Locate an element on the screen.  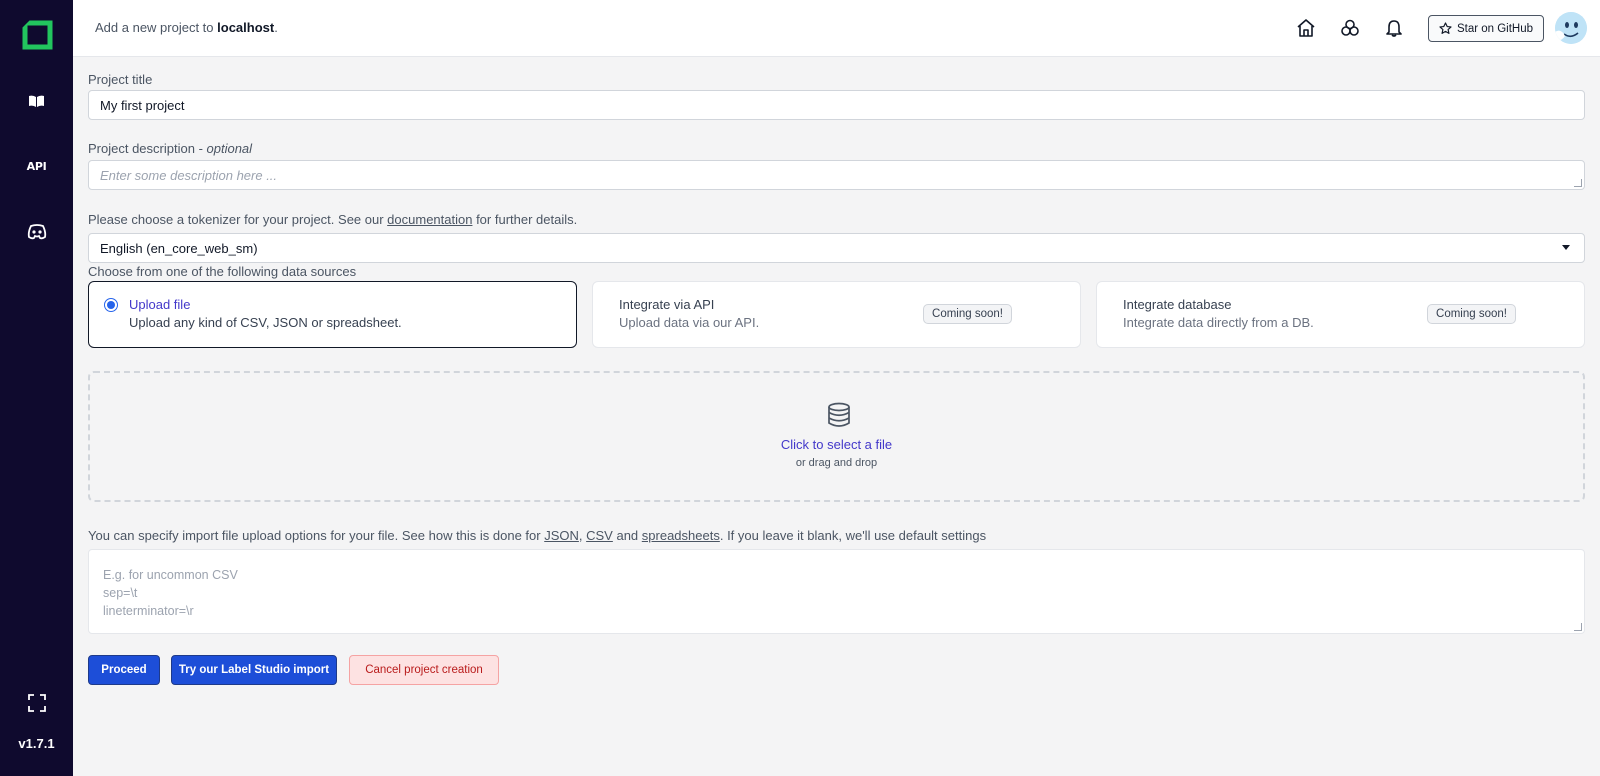
help-icon is located at coordinates (1350, 28).